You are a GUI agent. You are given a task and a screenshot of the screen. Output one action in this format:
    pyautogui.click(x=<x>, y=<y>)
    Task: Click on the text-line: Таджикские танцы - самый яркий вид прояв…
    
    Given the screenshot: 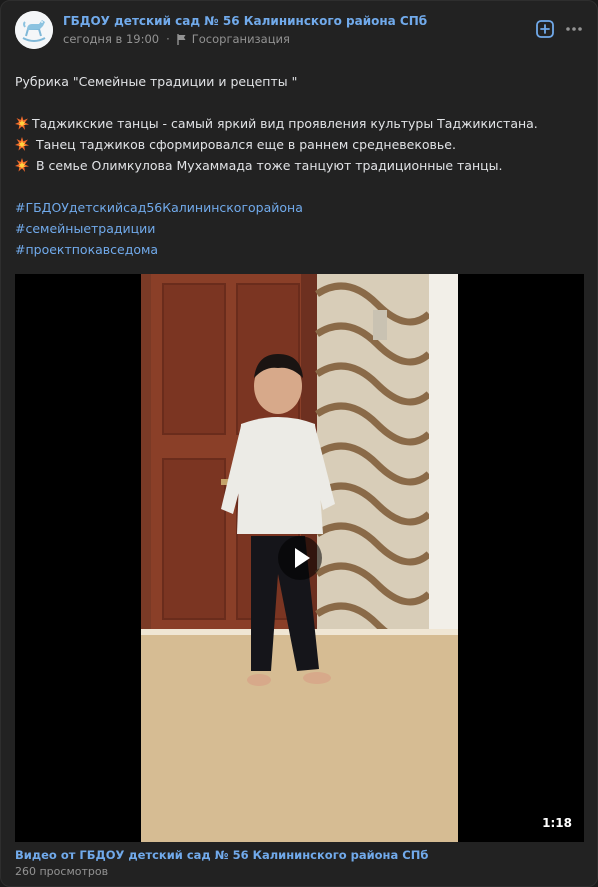 What is the action you would take?
    pyautogui.click(x=299, y=123)
    